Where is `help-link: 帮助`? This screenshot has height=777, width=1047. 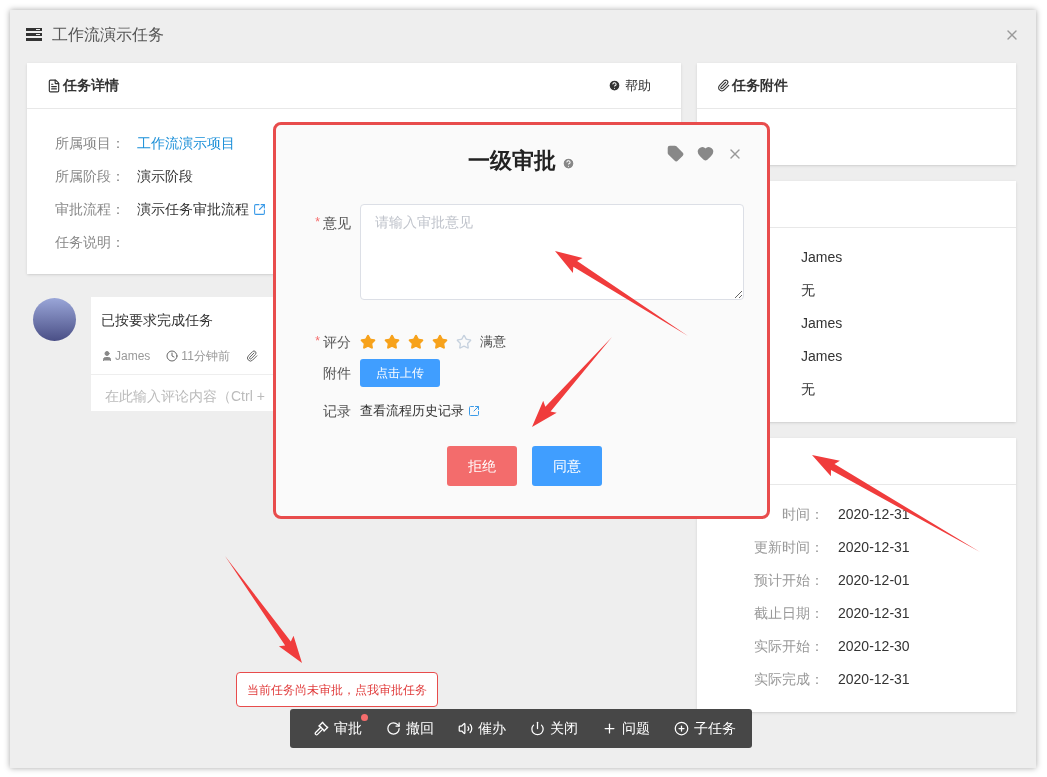 help-link: 帮助 is located at coordinates (629, 85).